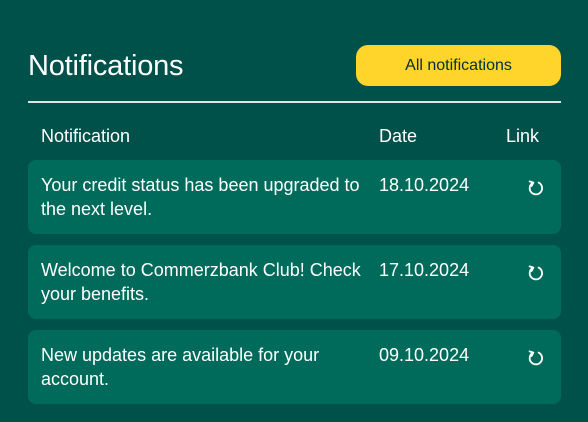 This screenshot has width=588, height=422. Describe the element at coordinates (106, 66) in the screenshot. I see `page-title: Notifications` at that location.